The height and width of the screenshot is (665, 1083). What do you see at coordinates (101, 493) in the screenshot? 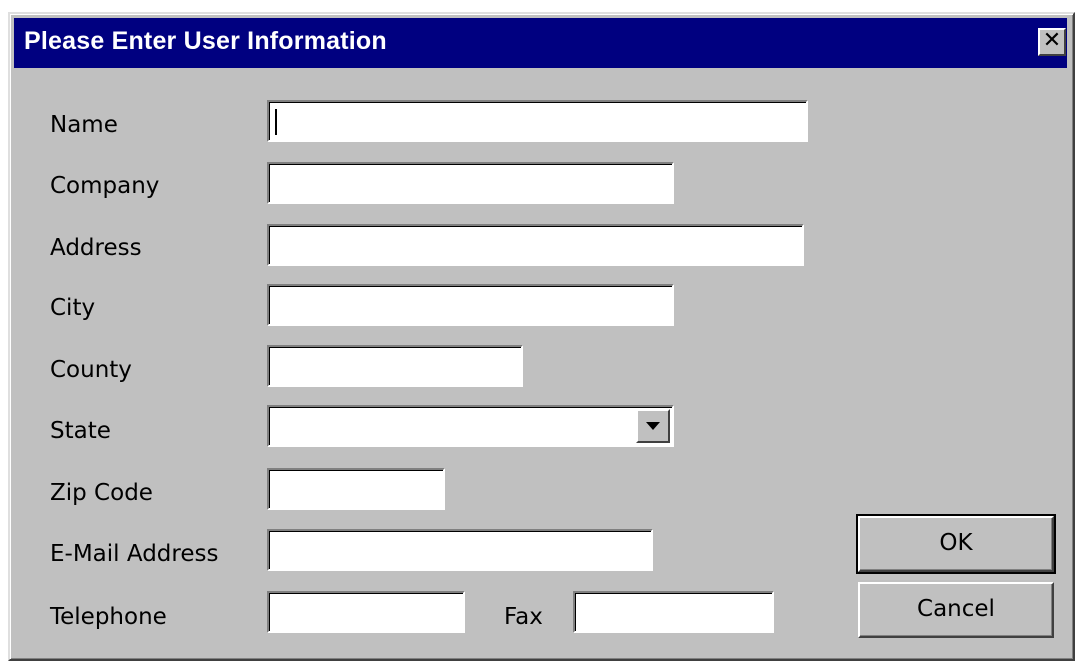
I see `zip-code-label: Zip Code` at bounding box center [101, 493].